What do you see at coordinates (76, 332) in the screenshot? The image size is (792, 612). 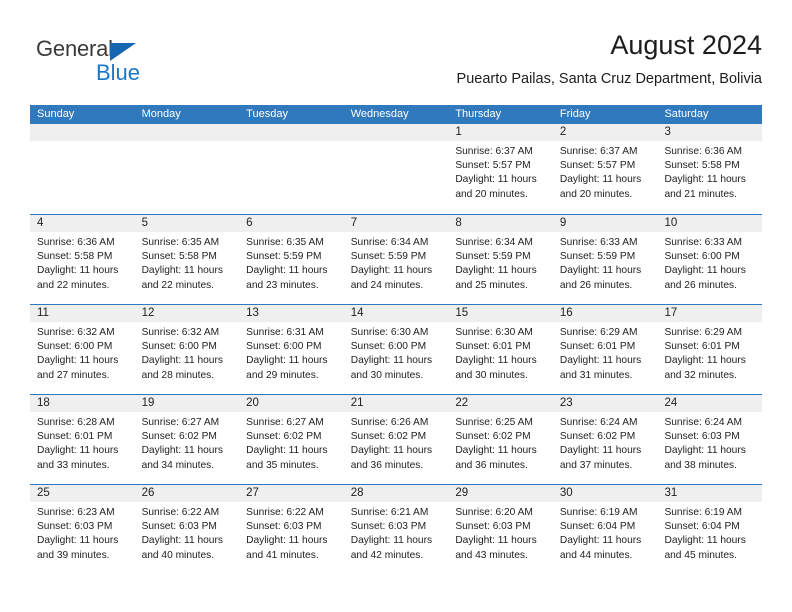 I see `day-detail-line: Sunrise: 6:32 AM` at bounding box center [76, 332].